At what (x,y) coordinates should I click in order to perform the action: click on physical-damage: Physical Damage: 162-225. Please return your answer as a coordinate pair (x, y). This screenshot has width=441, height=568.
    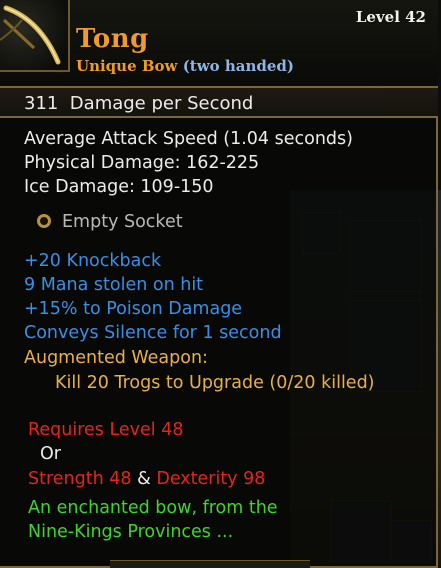
    Looking at the image, I should click on (142, 163).